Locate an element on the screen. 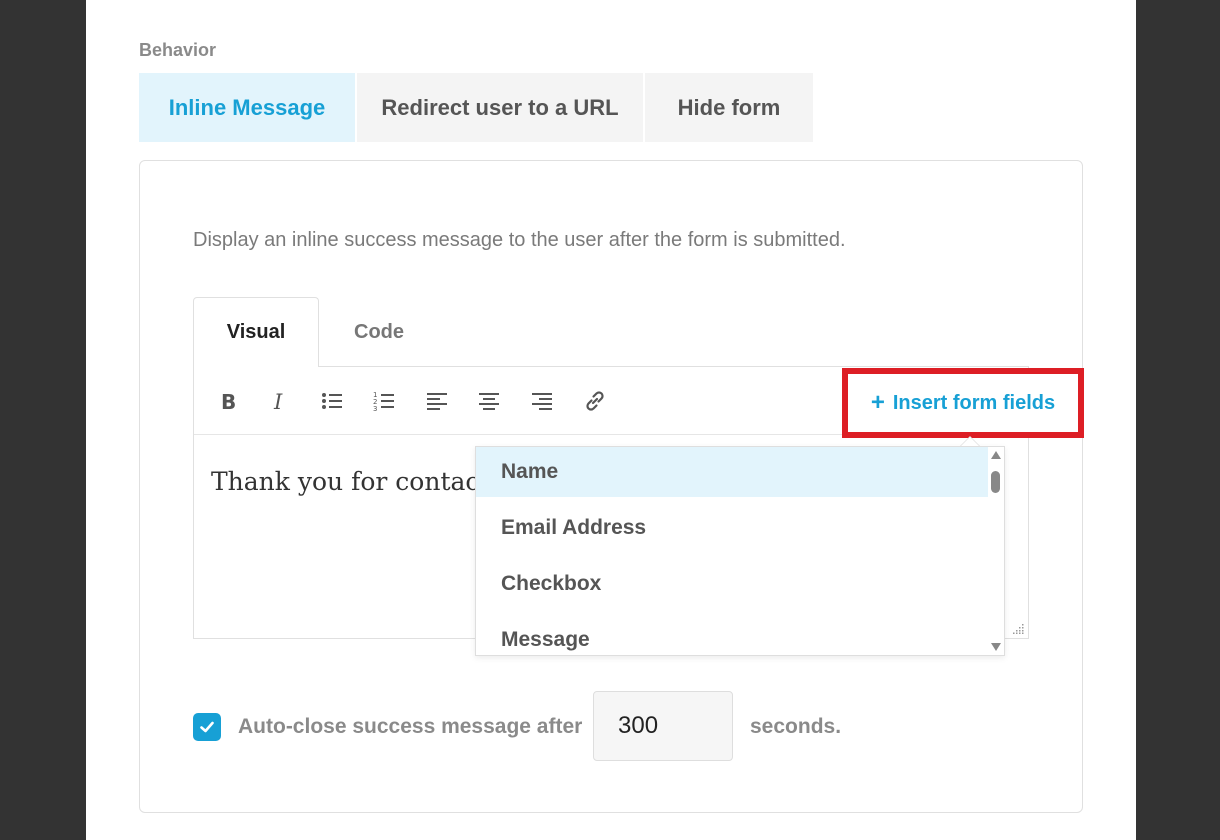 The image size is (1220, 840). seconds-input is located at coordinates (663, 726).